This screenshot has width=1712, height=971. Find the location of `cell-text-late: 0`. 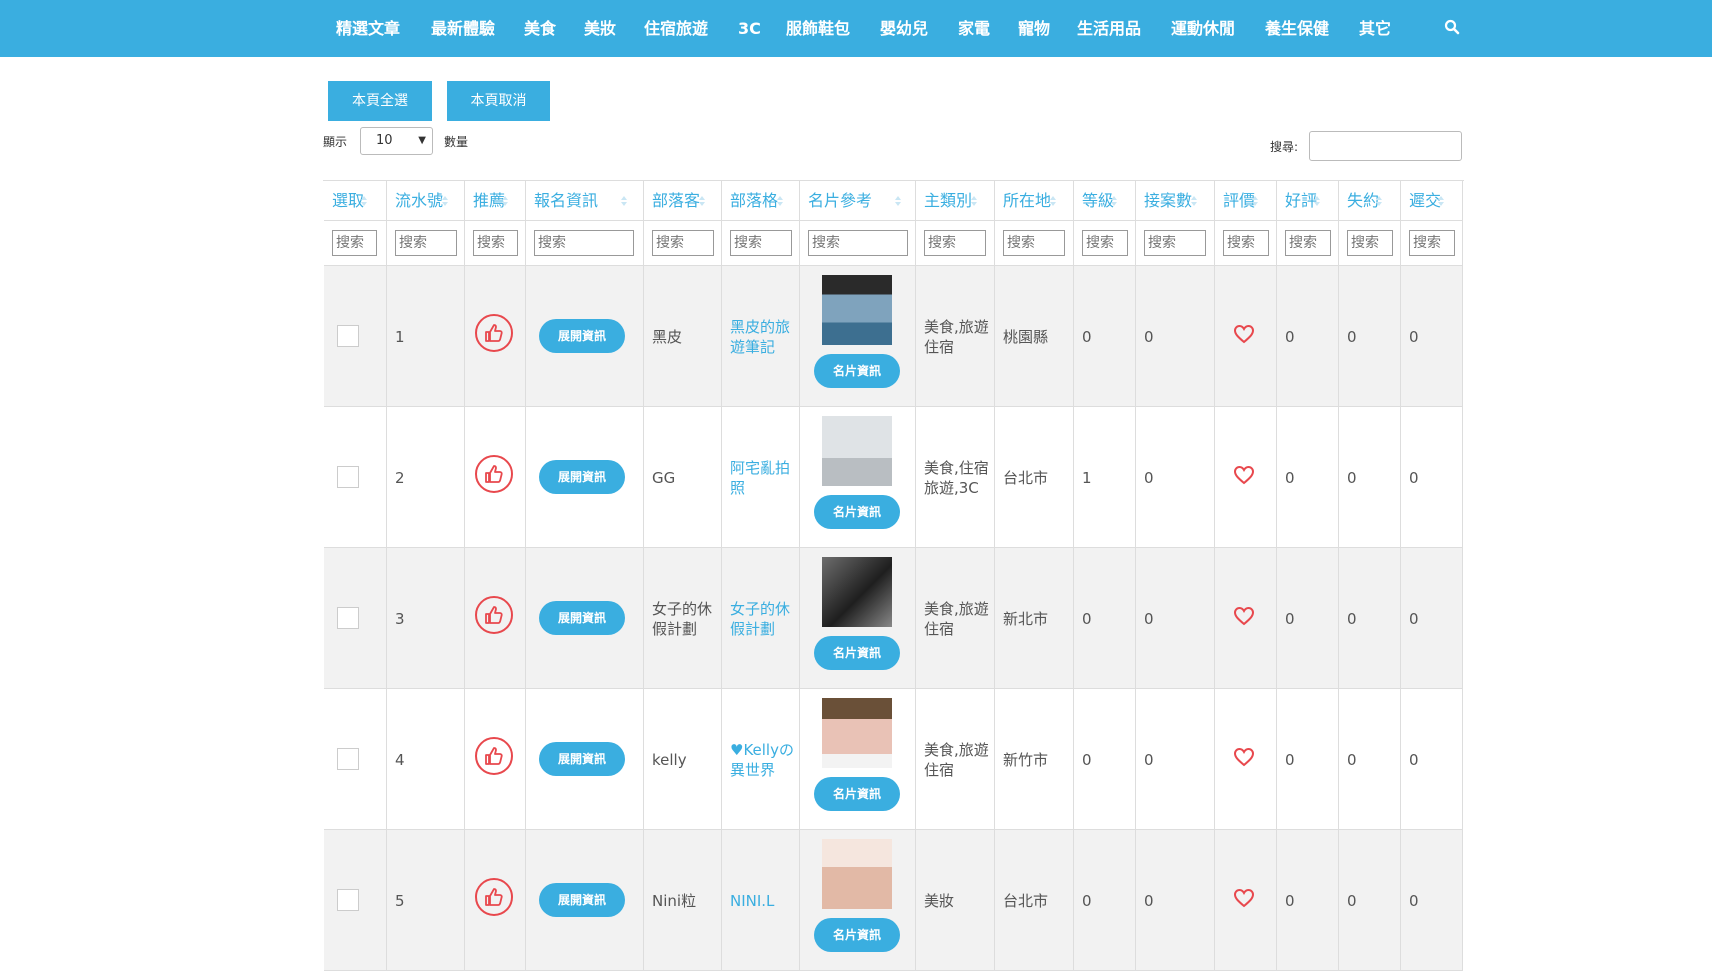

cell-text-late: 0 is located at coordinates (1414, 618).